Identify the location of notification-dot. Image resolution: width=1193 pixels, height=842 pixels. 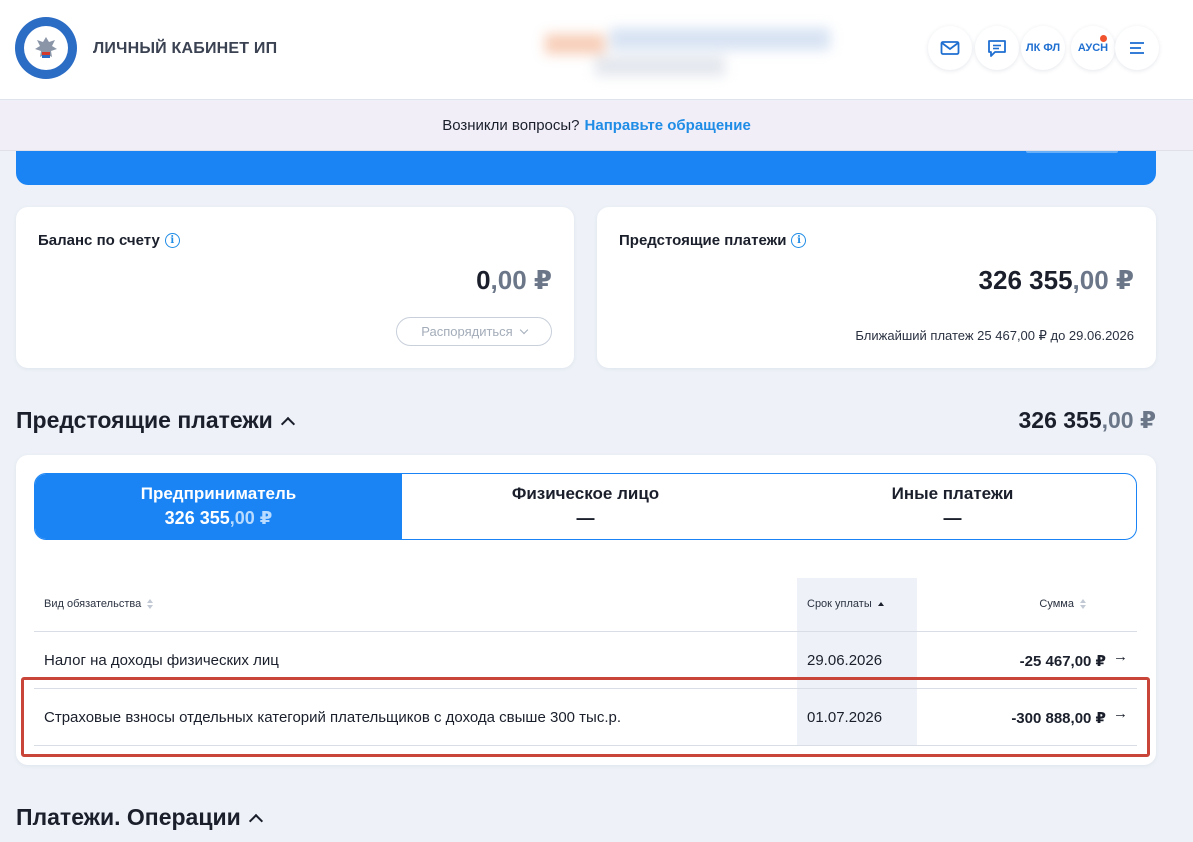
(1103, 38).